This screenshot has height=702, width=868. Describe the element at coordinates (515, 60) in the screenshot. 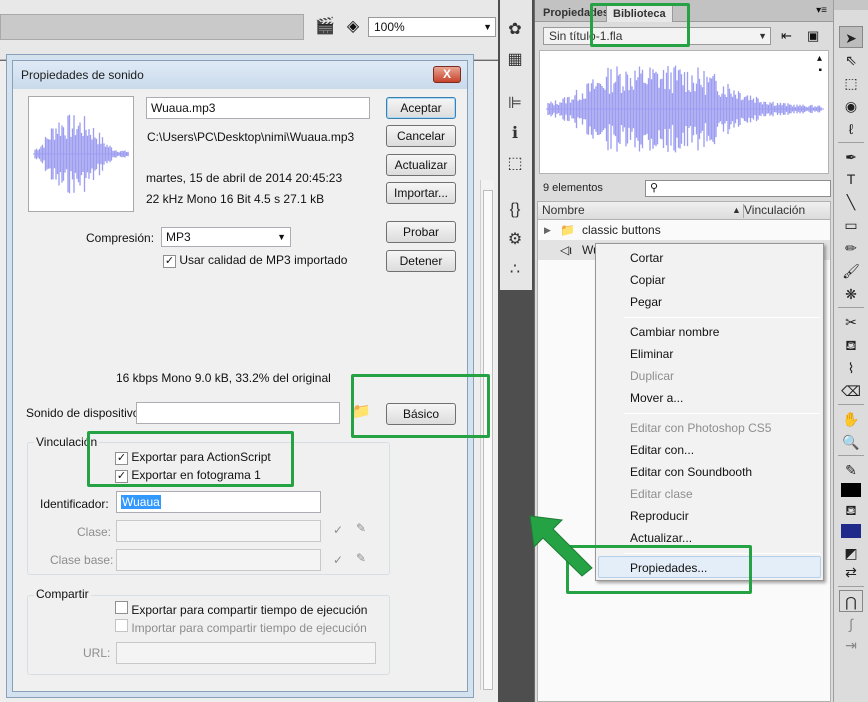

I see `align-icon: ▦` at that location.